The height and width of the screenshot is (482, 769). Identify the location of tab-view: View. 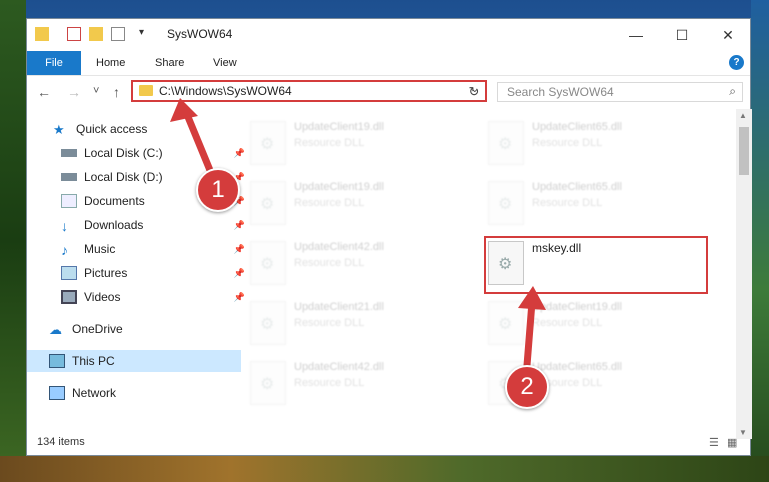
(225, 63).